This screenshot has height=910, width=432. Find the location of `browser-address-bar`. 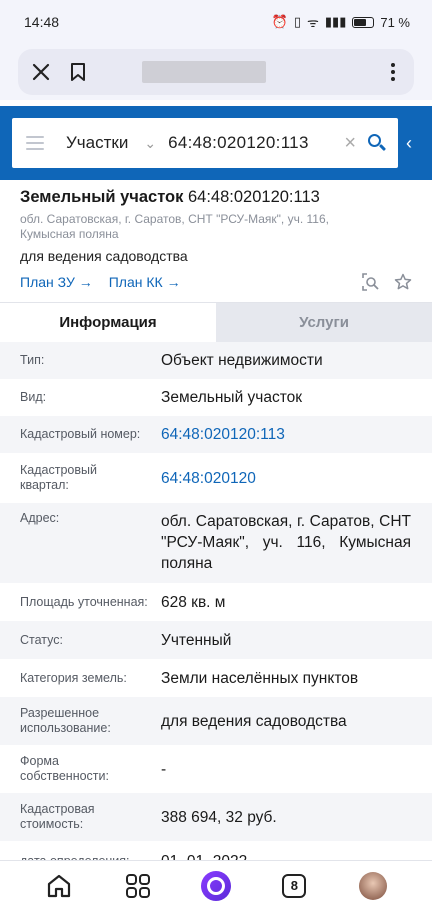

browser-address-bar is located at coordinates (216, 72).